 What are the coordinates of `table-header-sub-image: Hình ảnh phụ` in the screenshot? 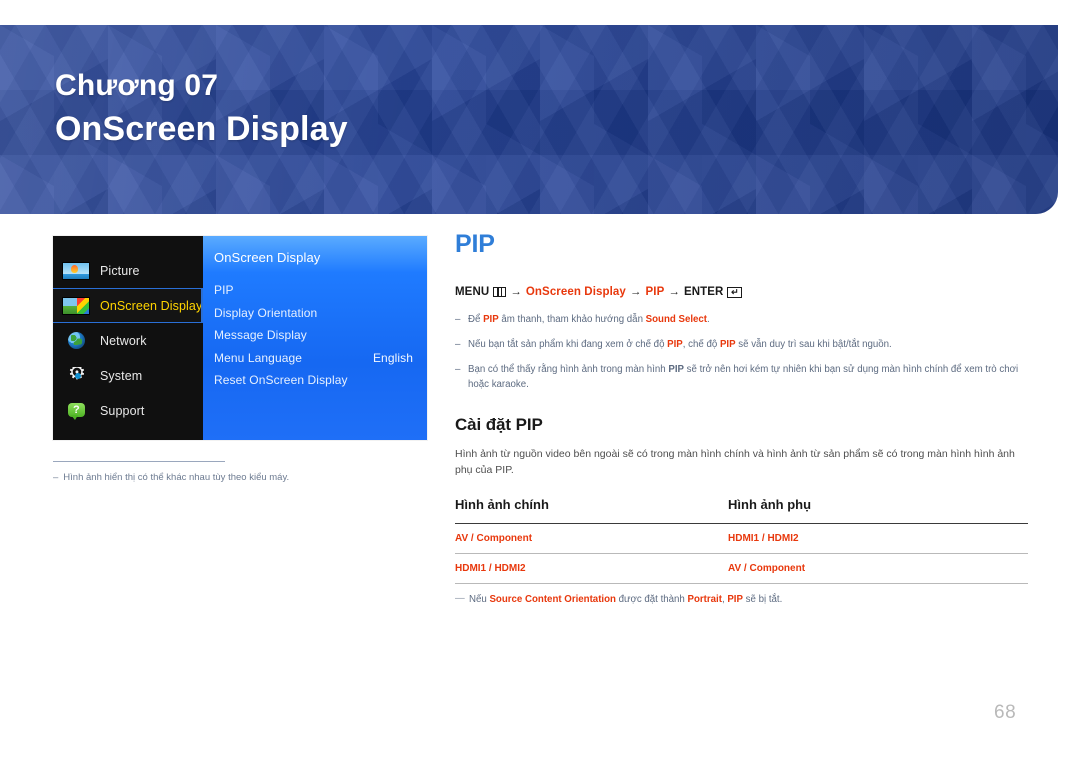 It's located at (878, 510).